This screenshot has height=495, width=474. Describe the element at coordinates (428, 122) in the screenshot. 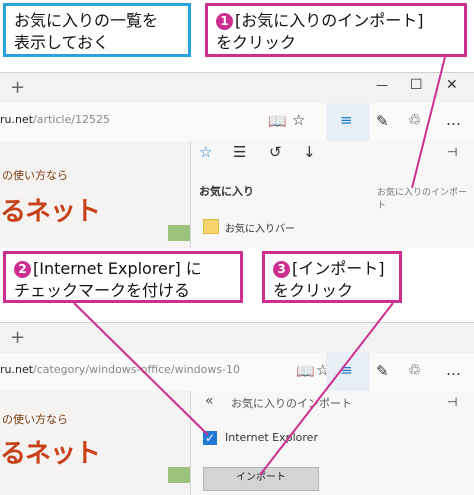

I see `step1-pointer` at that location.